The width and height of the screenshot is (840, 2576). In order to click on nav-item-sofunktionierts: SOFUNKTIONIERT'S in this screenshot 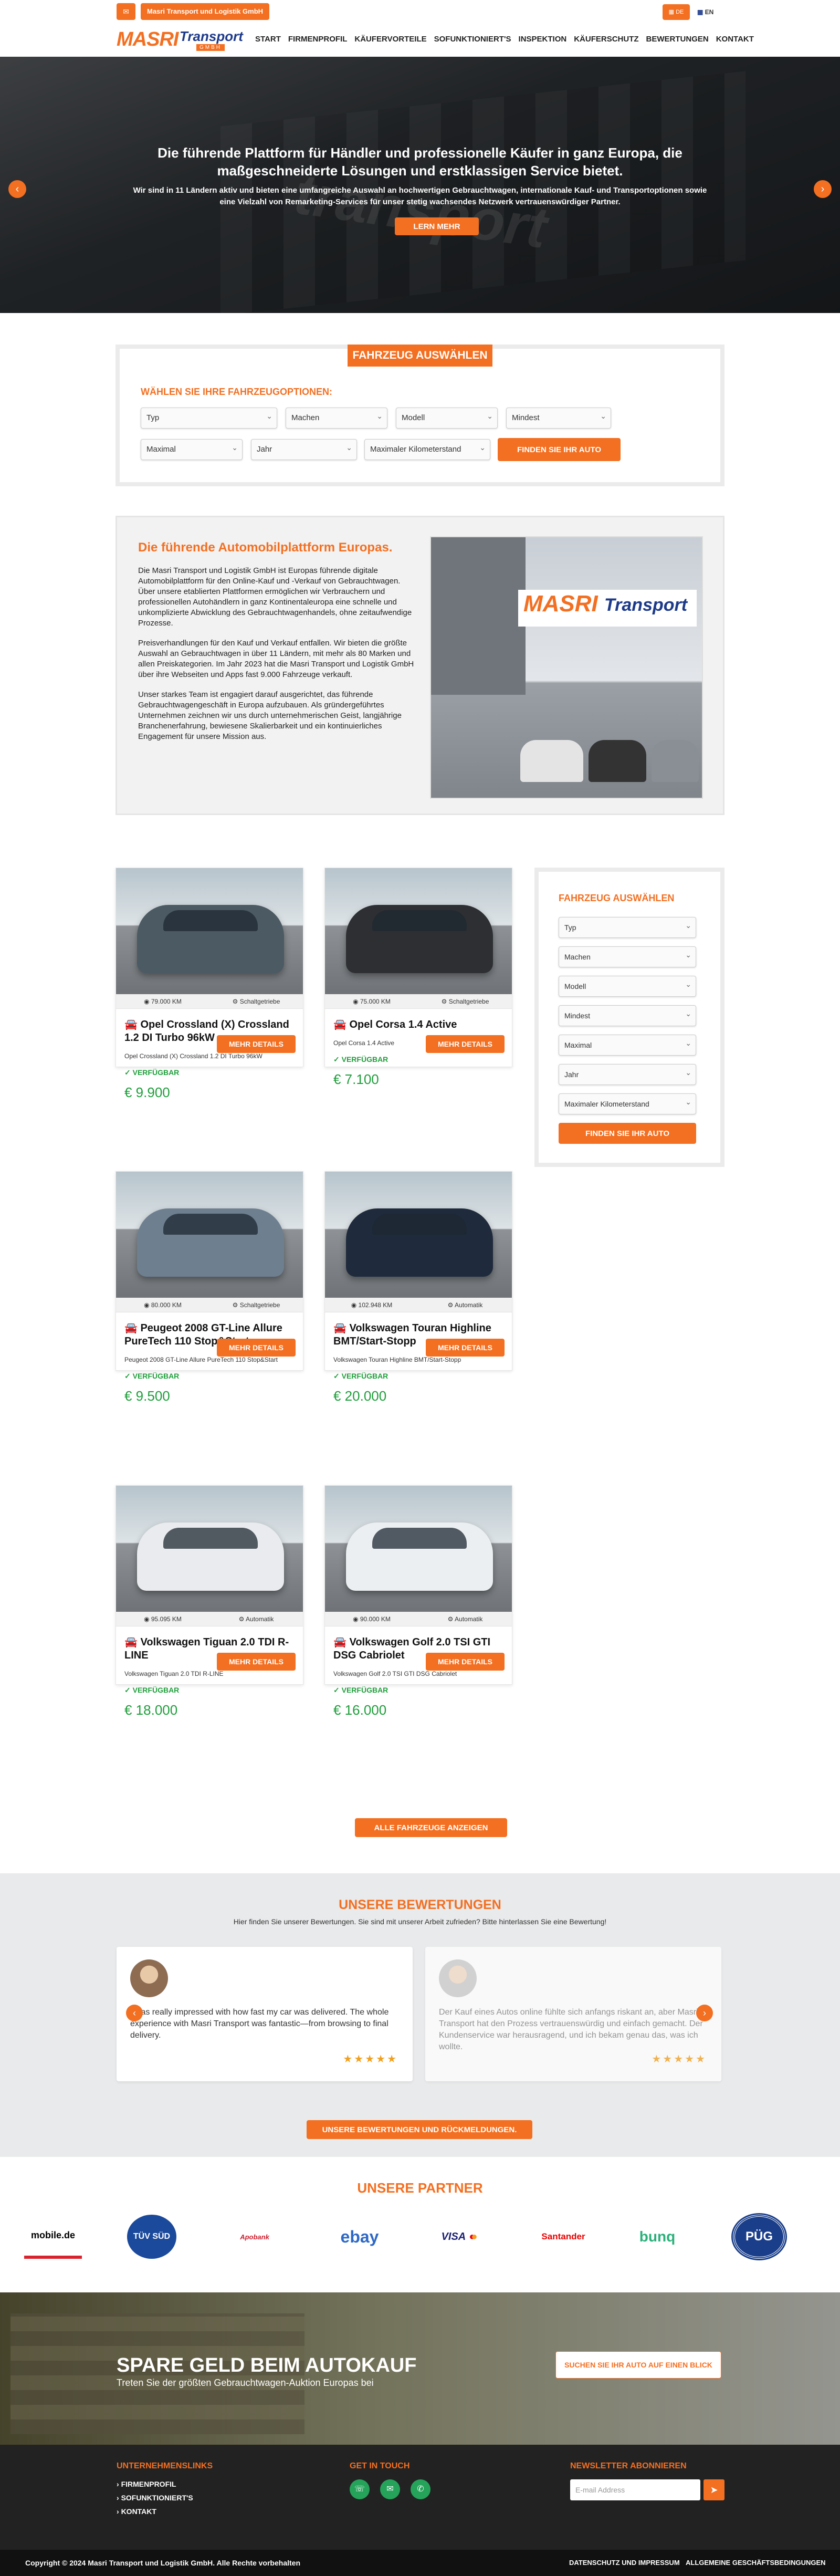, I will do `click(472, 39)`.